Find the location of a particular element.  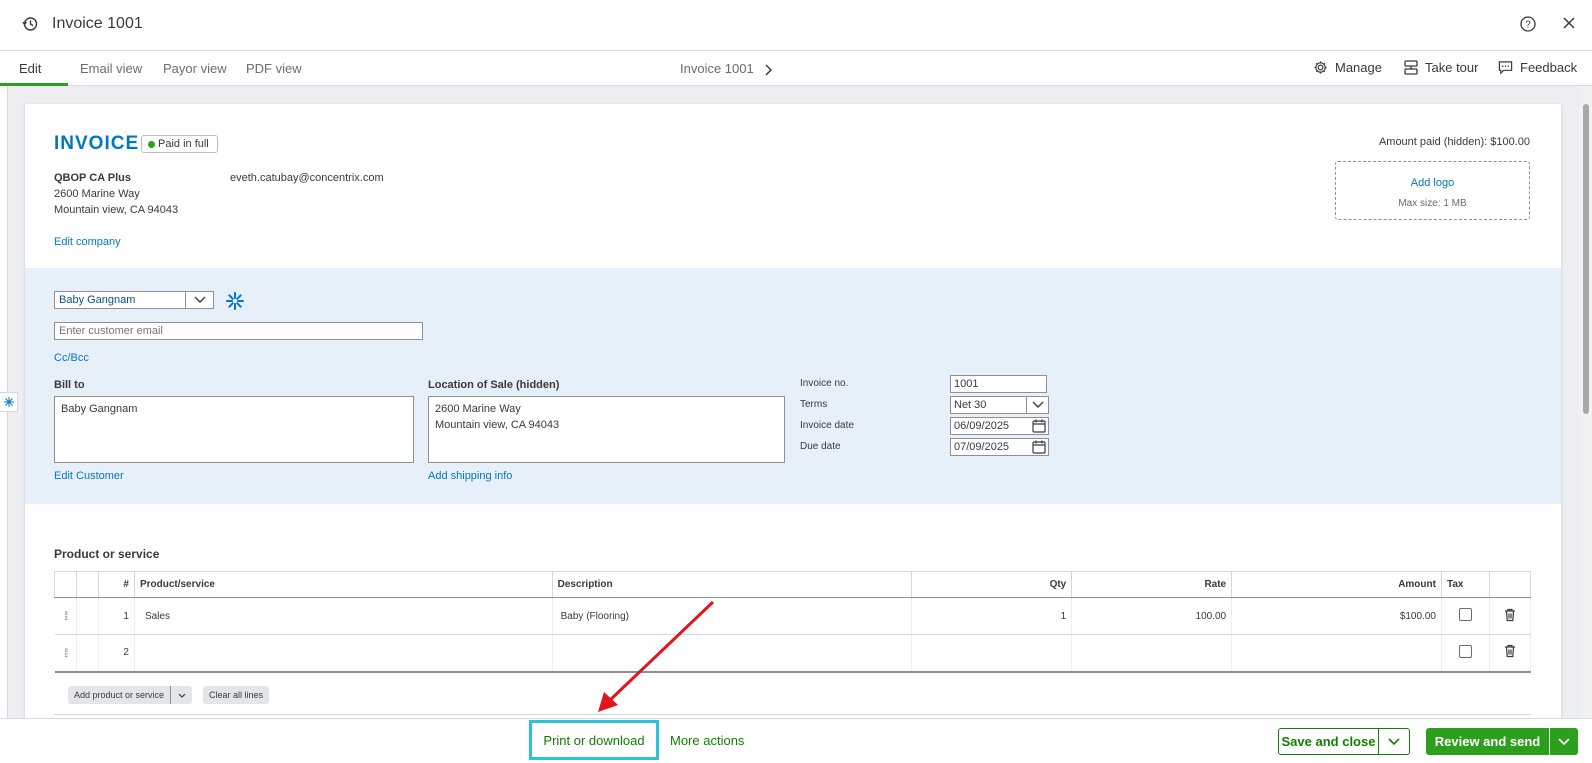

row-product is located at coordinates (343, 653).